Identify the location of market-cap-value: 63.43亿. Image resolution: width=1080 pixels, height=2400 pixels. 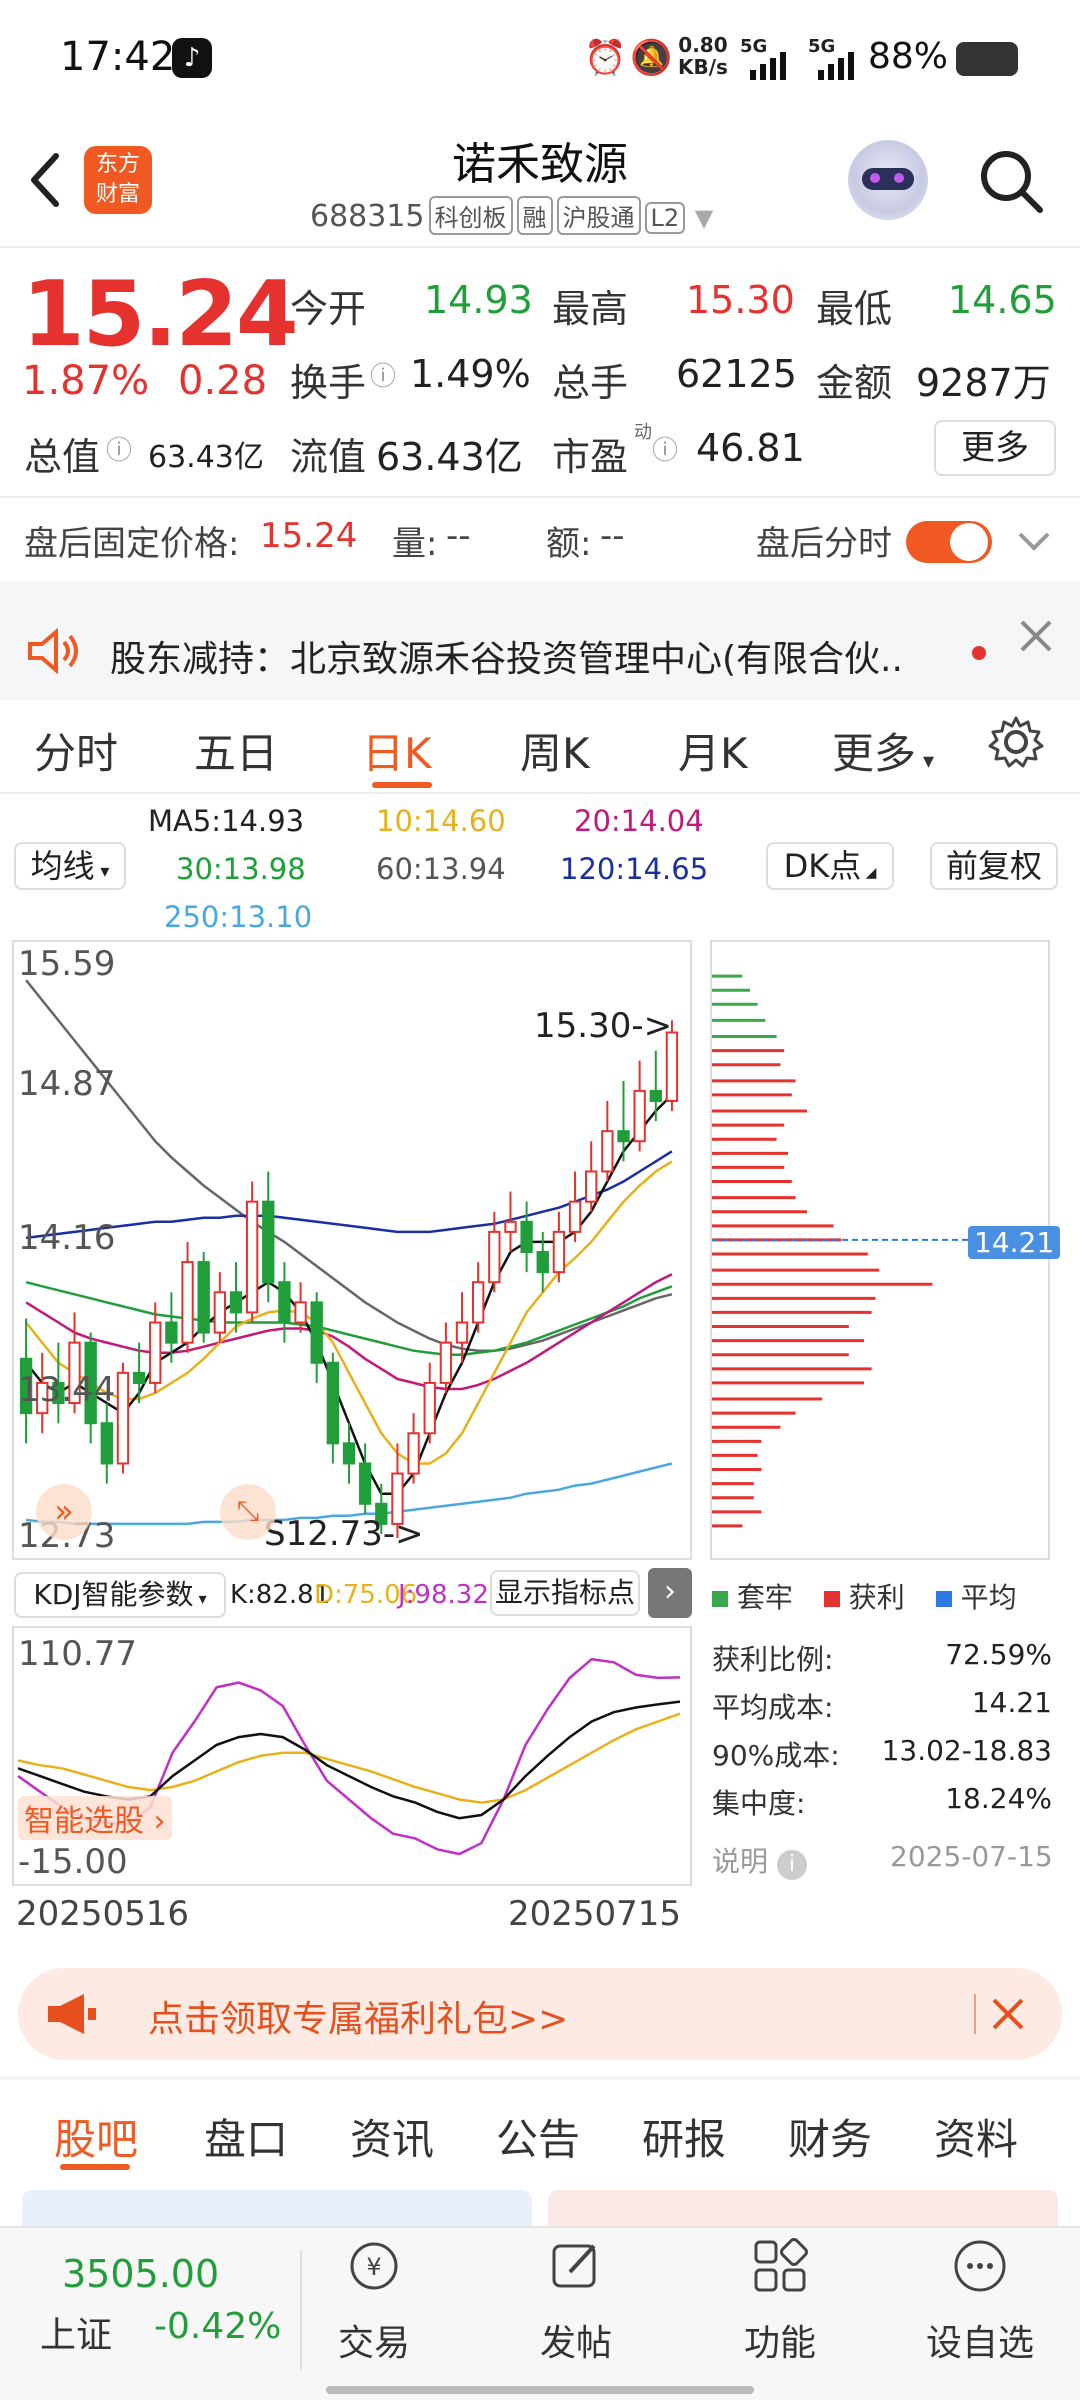
(206, 457).